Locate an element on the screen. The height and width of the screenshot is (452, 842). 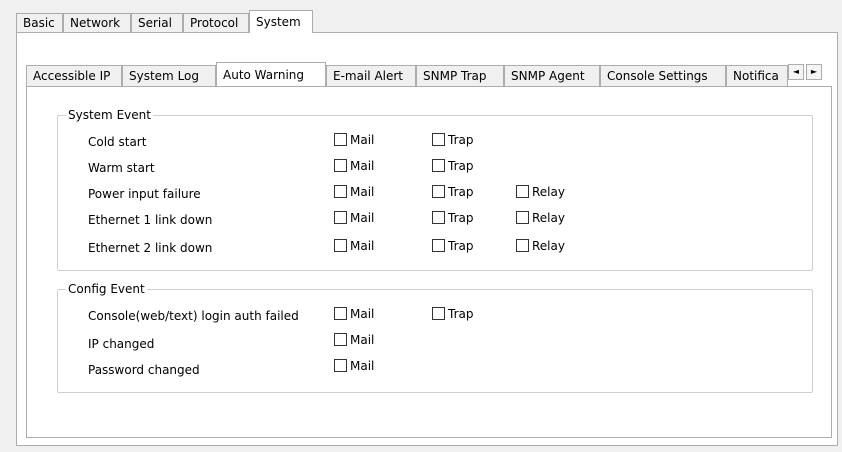
eth2-link-down-relay-checkbox: Relay is located at coordinates (540, 246).